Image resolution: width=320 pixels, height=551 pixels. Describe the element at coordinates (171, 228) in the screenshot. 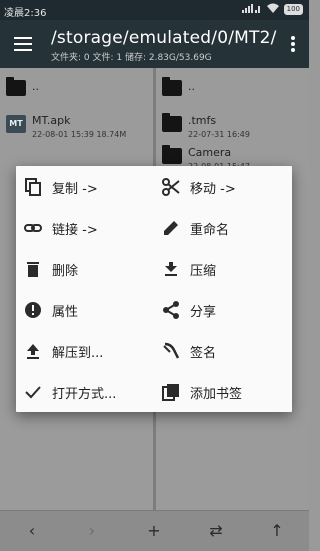

I see `pencil-icon` at that location.